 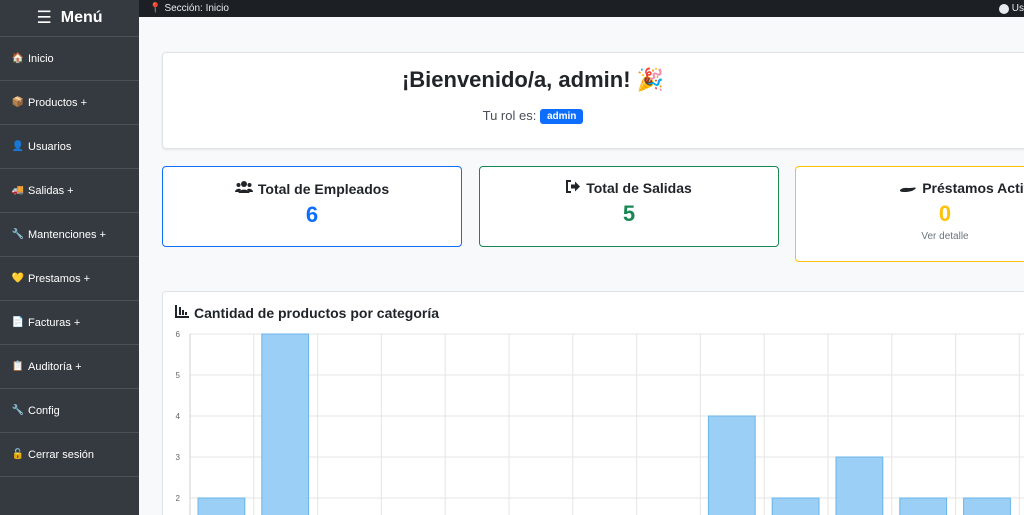 What do you see at coordinates (561, 117) in the screenshot?
I see `role-badge: admin` at bounding box center [561, 117].